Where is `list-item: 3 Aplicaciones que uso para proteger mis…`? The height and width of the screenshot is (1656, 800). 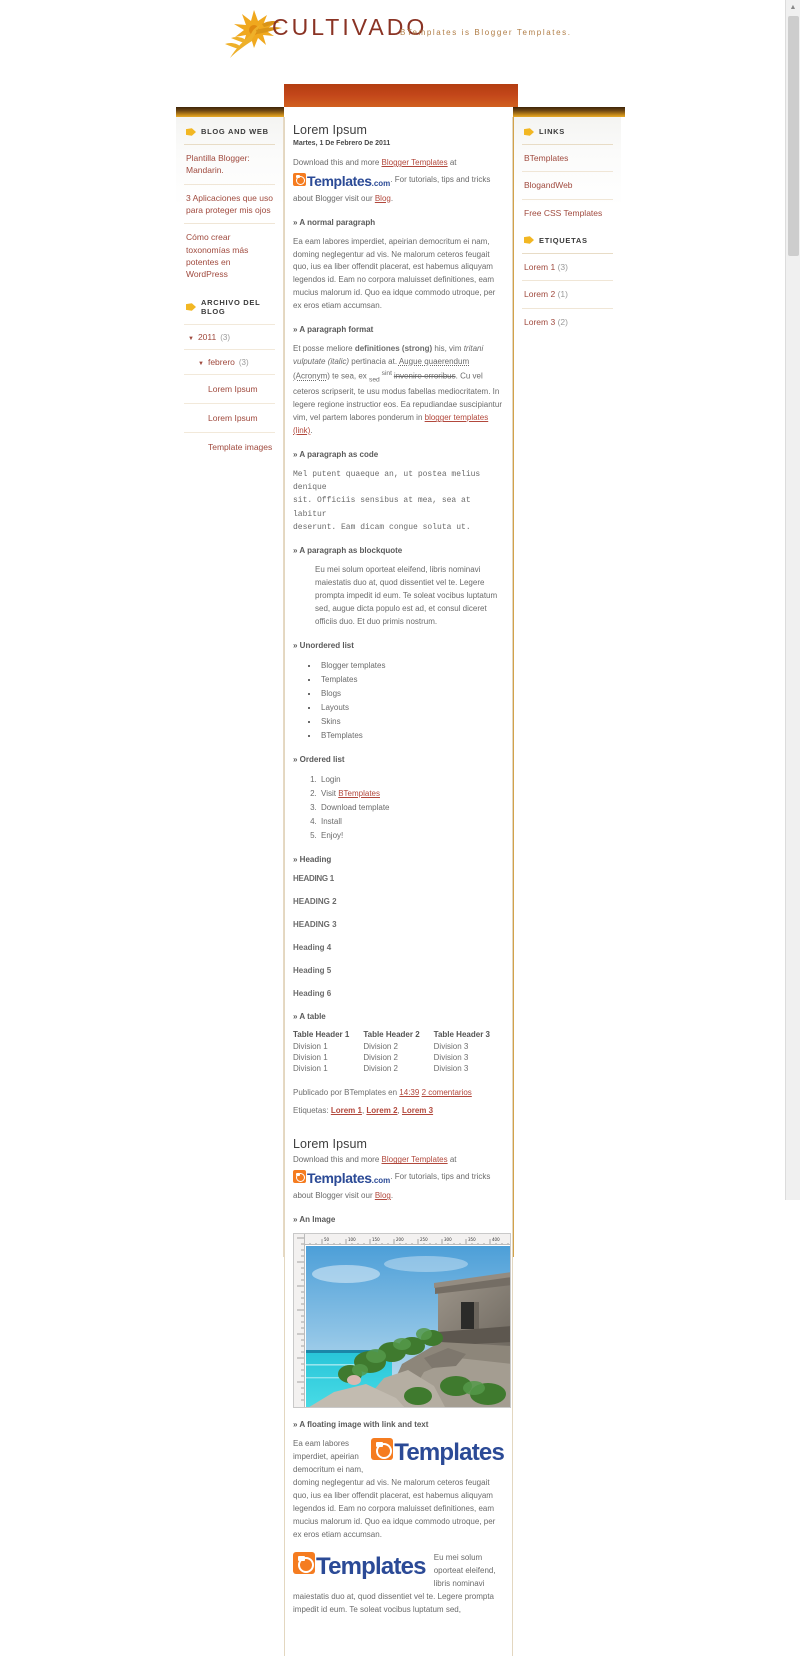 list-item: 3 Aplicaciones que uso para proteger mis… is located at coordinates (229, 203).